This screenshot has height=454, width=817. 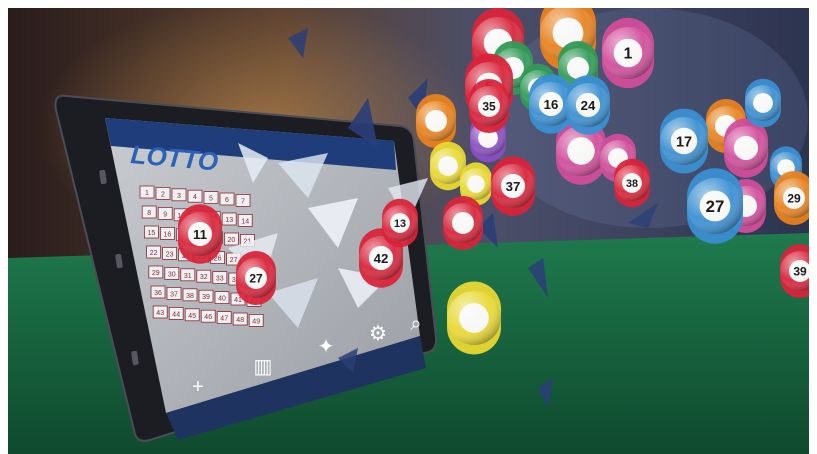 I want to click on ball-number: 35, so click(x=489, y=106).